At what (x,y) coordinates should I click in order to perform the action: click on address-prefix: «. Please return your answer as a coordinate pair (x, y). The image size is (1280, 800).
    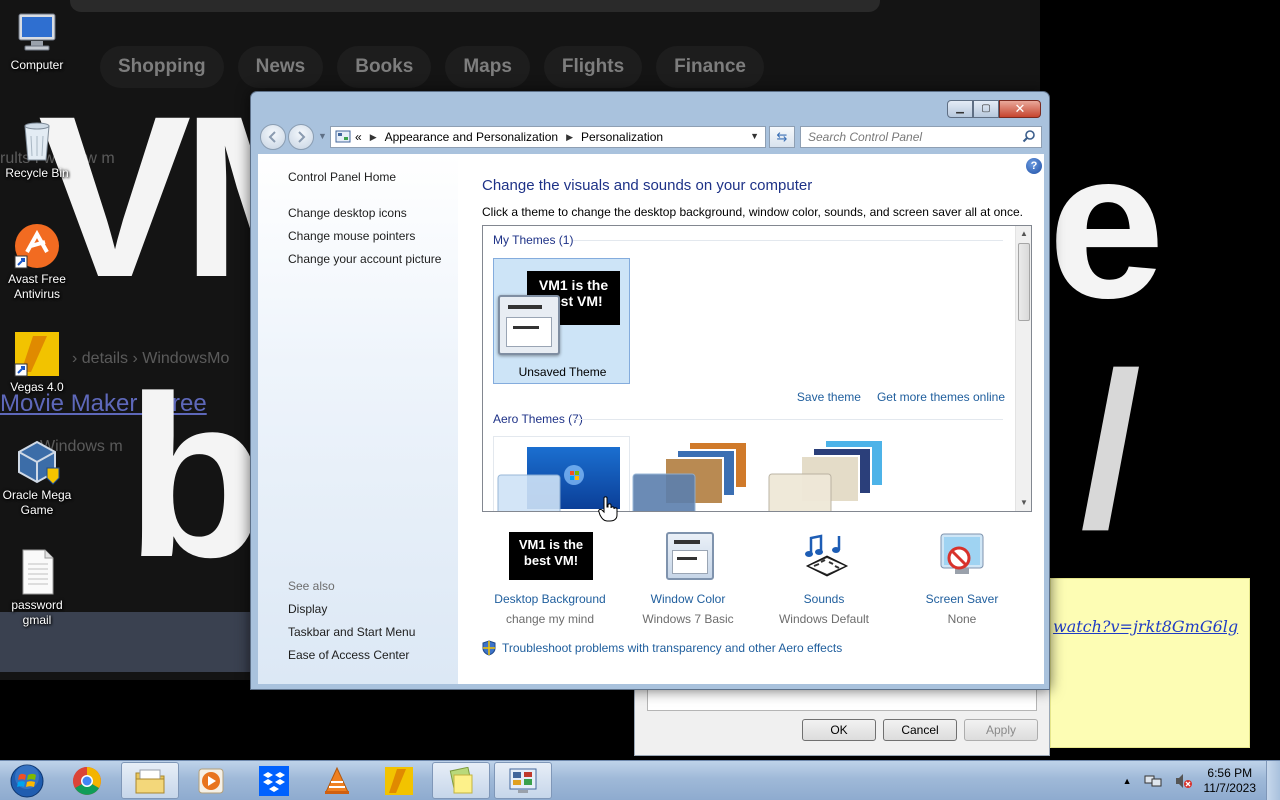
    Looking at the image, I should click on (358, 137).